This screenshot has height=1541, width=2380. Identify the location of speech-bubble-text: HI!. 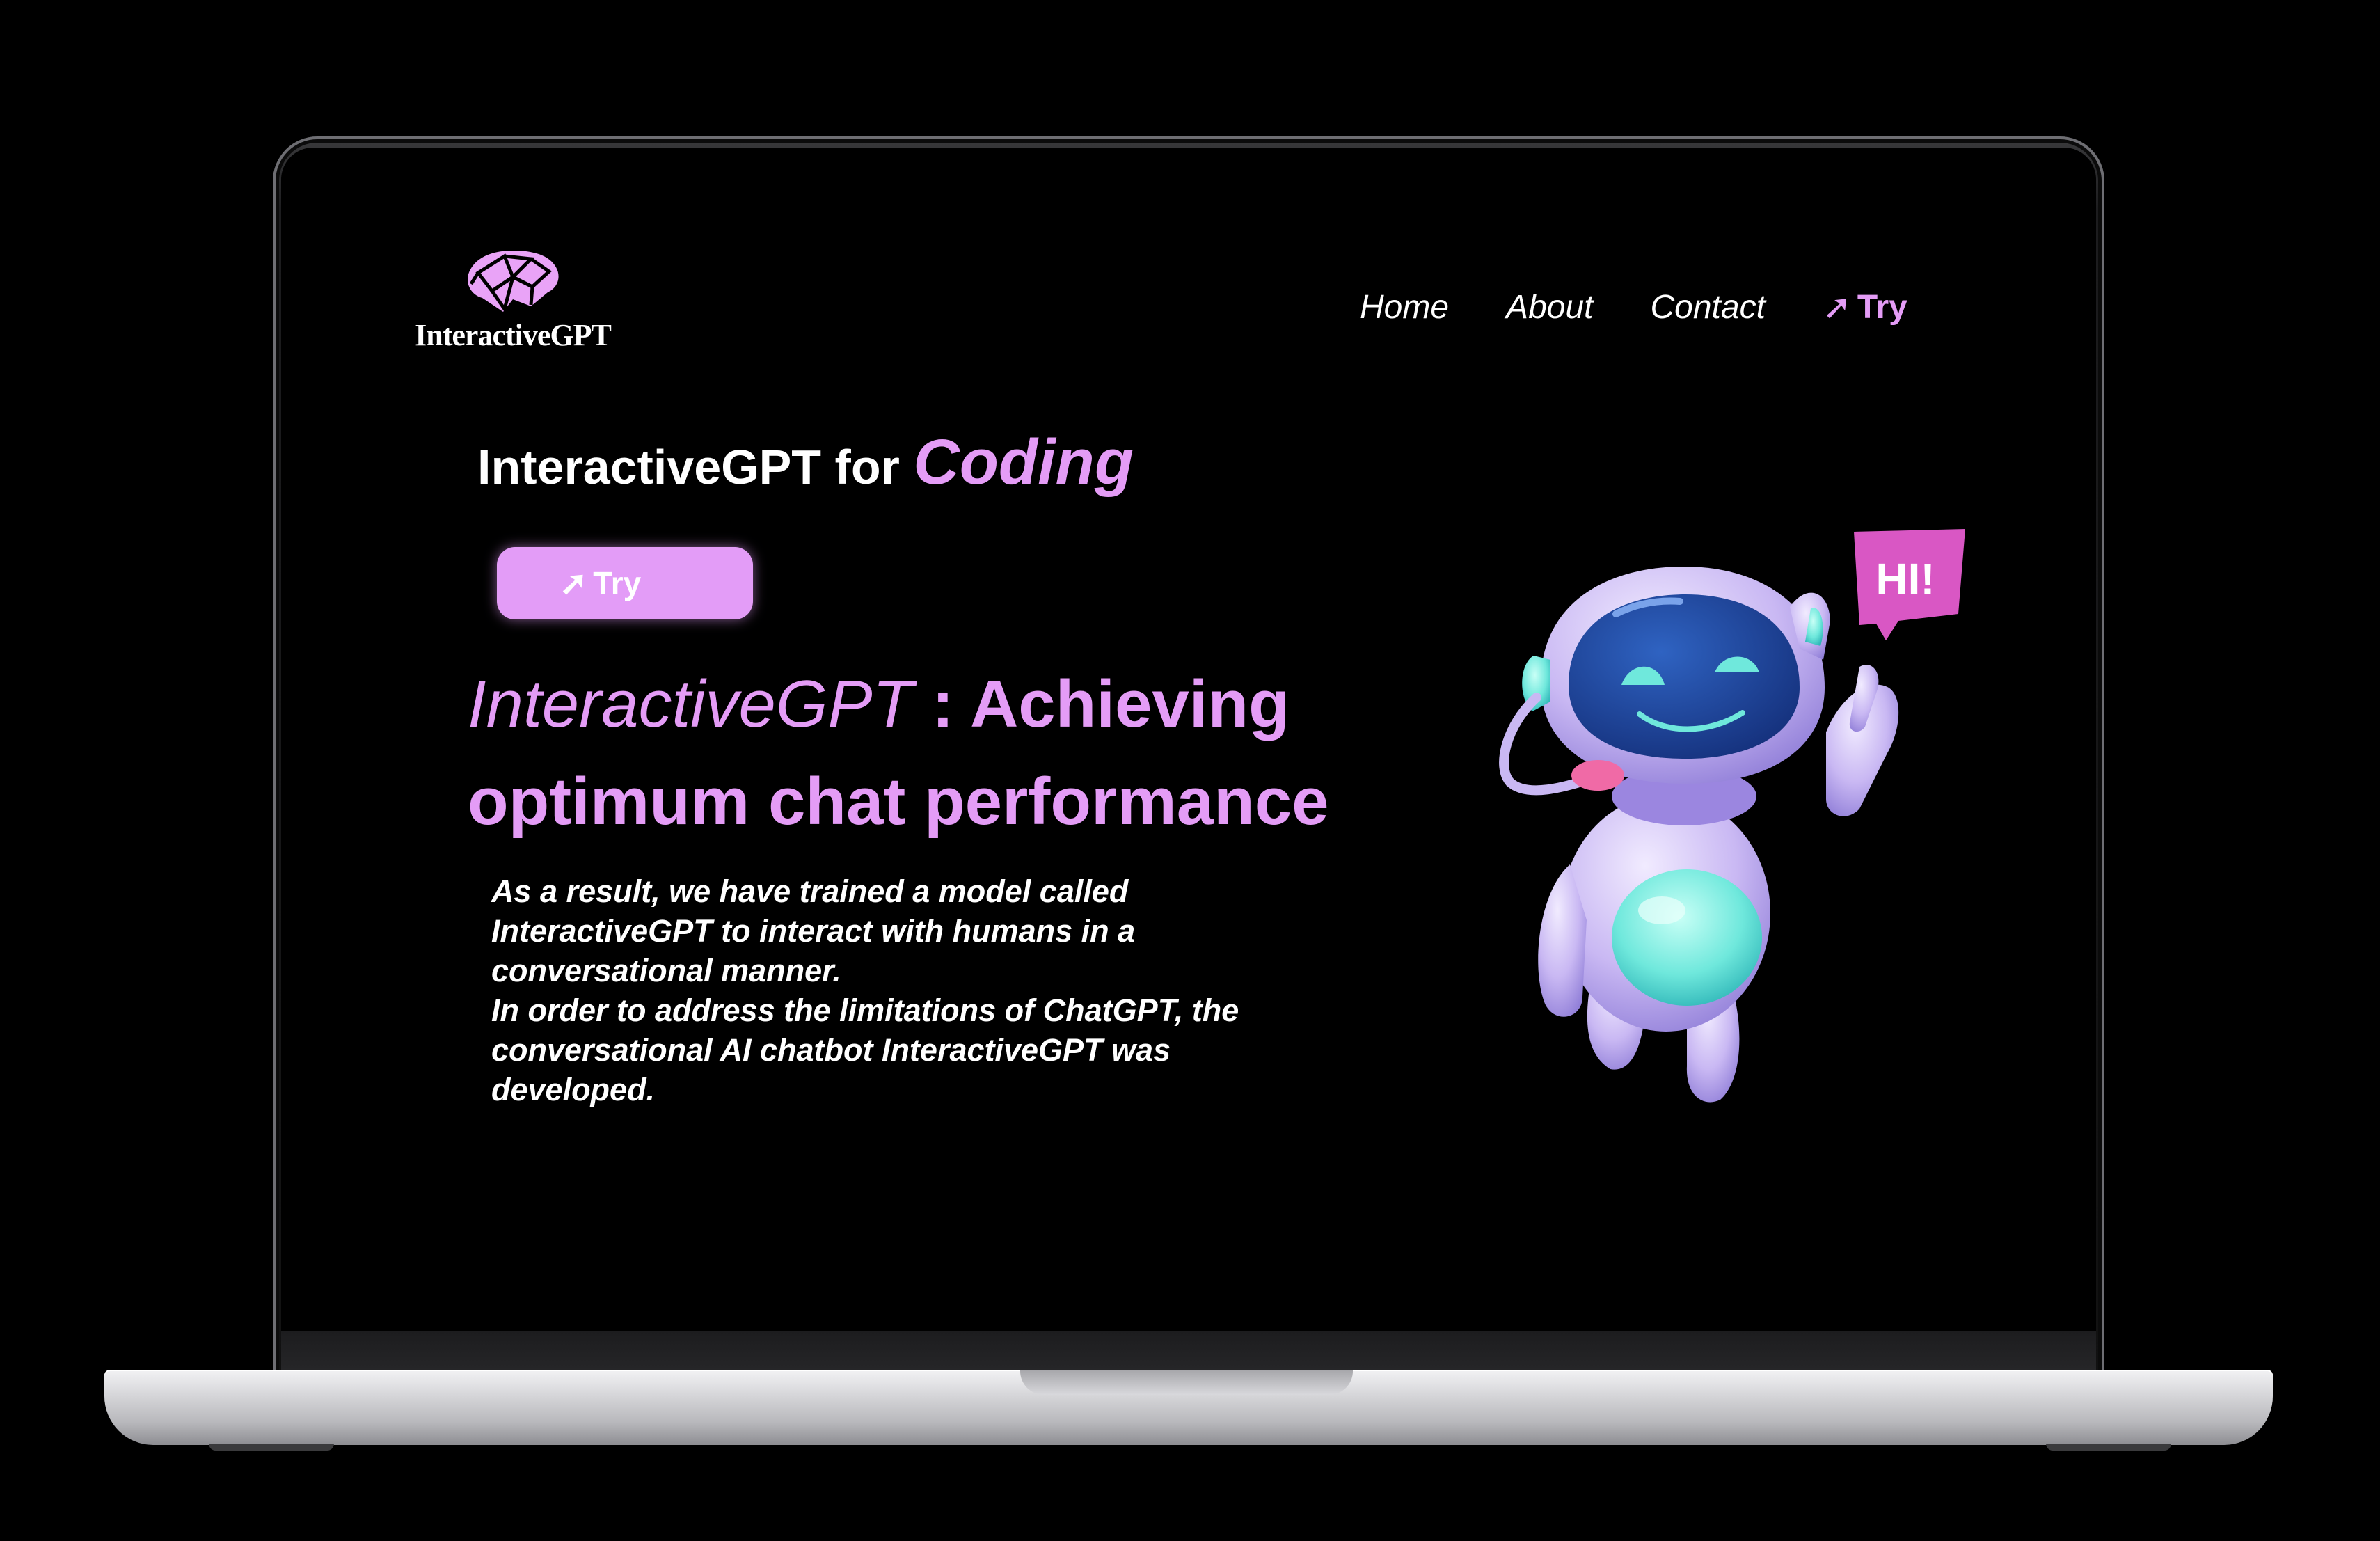
(1905, 579).